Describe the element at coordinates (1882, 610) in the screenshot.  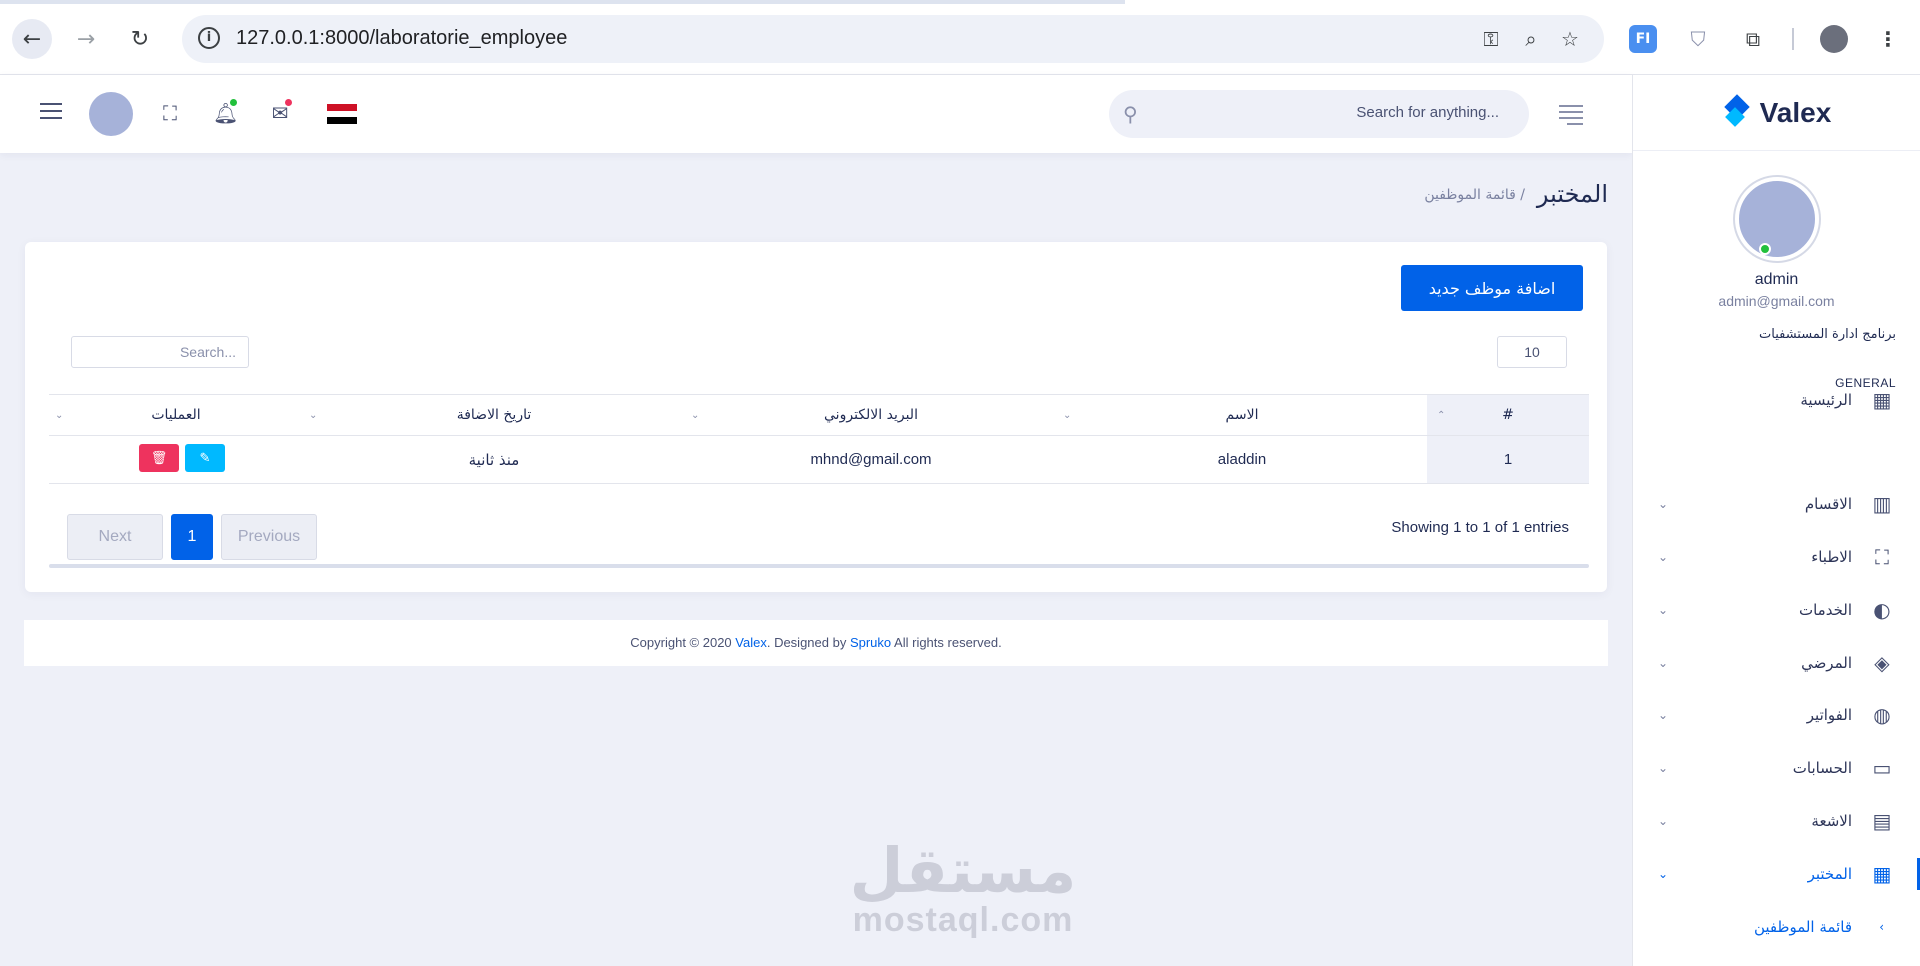
I see `pie-icon: ◐` at that location.